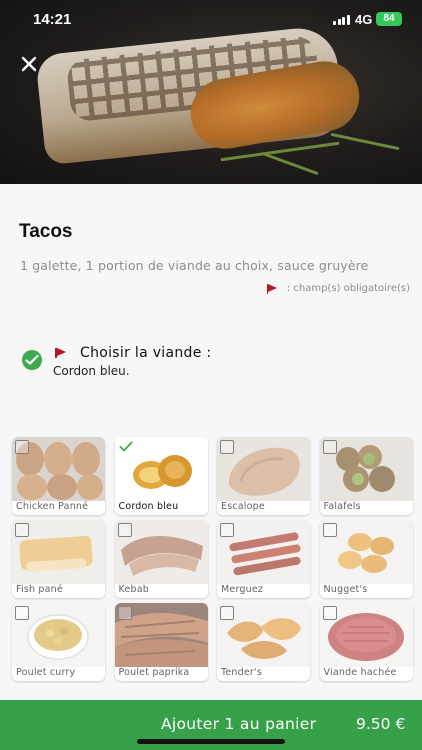  I want to click on close-button, so click(29, 64).